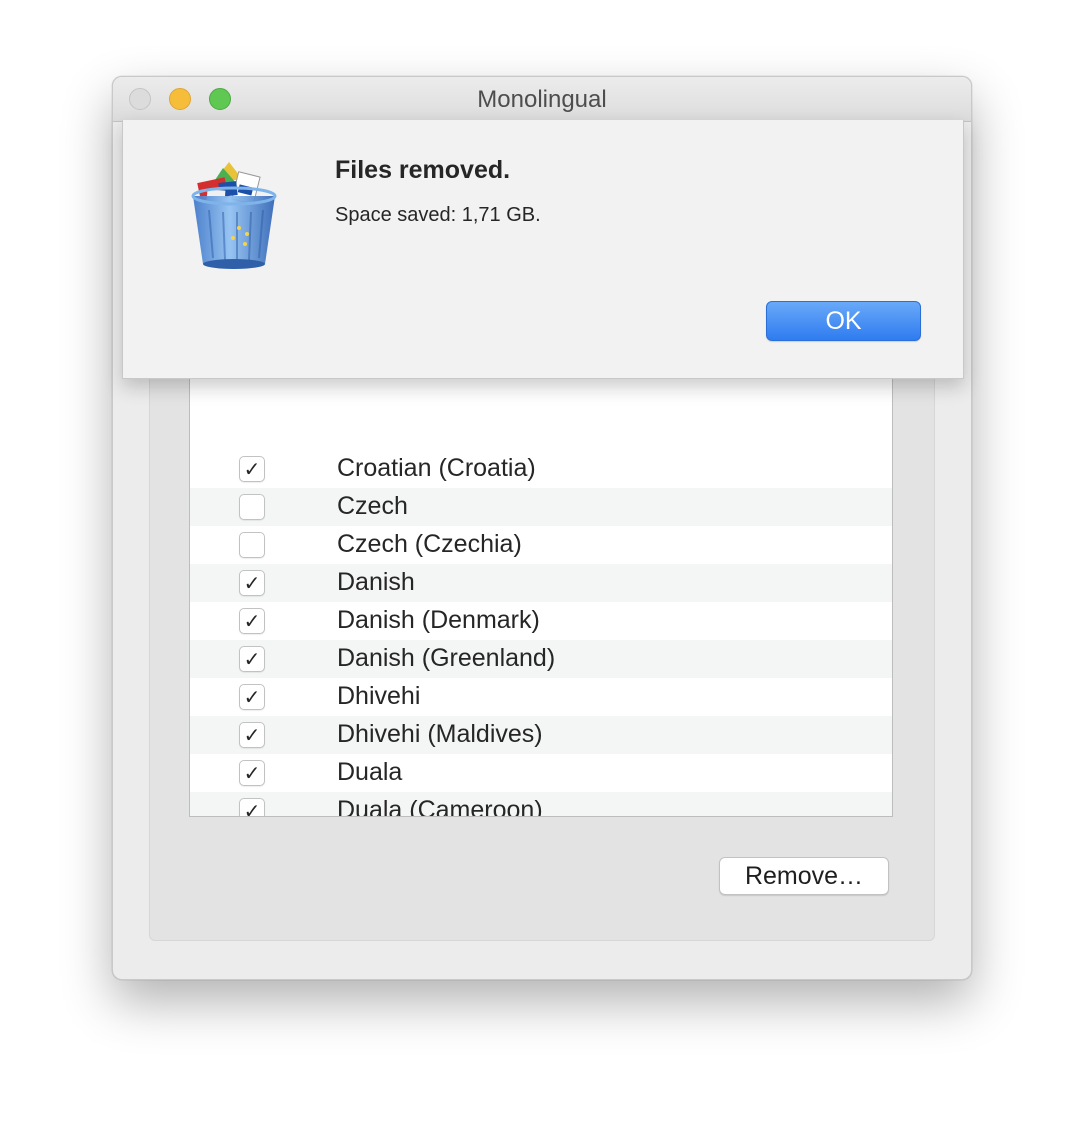  What do you see at coordinates (429, 544) in the screenshot?
I see `language-label: Czech (Czechia)` at bounding box center [429, 544].